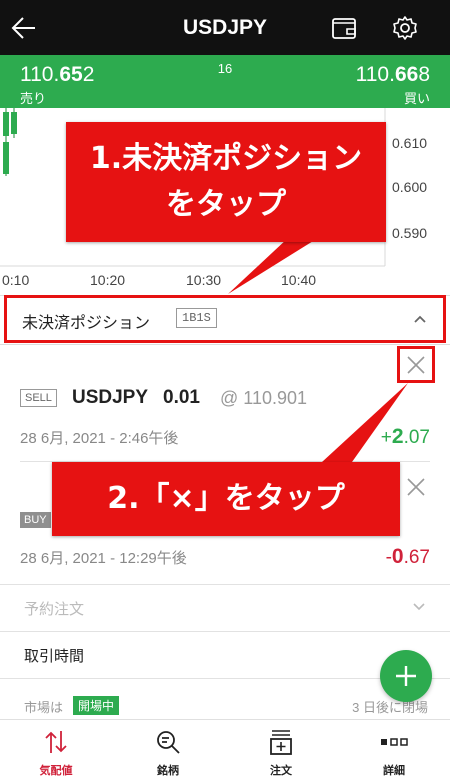 This screenshot has height=779, width=450. What do you see at coordinates (318, 350) in the screenshot?
I see `annotation-pointers` at bounding box center [318, 350].